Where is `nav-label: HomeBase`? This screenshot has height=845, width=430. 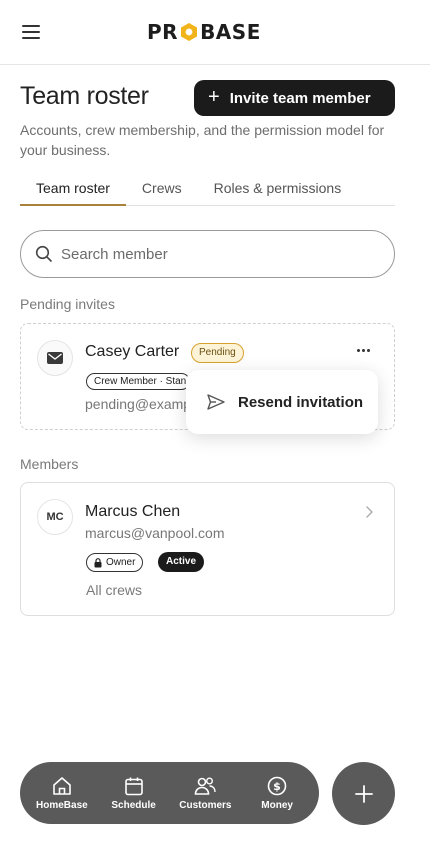
nav-label: HomeBase is located at coordinates (62, 805).